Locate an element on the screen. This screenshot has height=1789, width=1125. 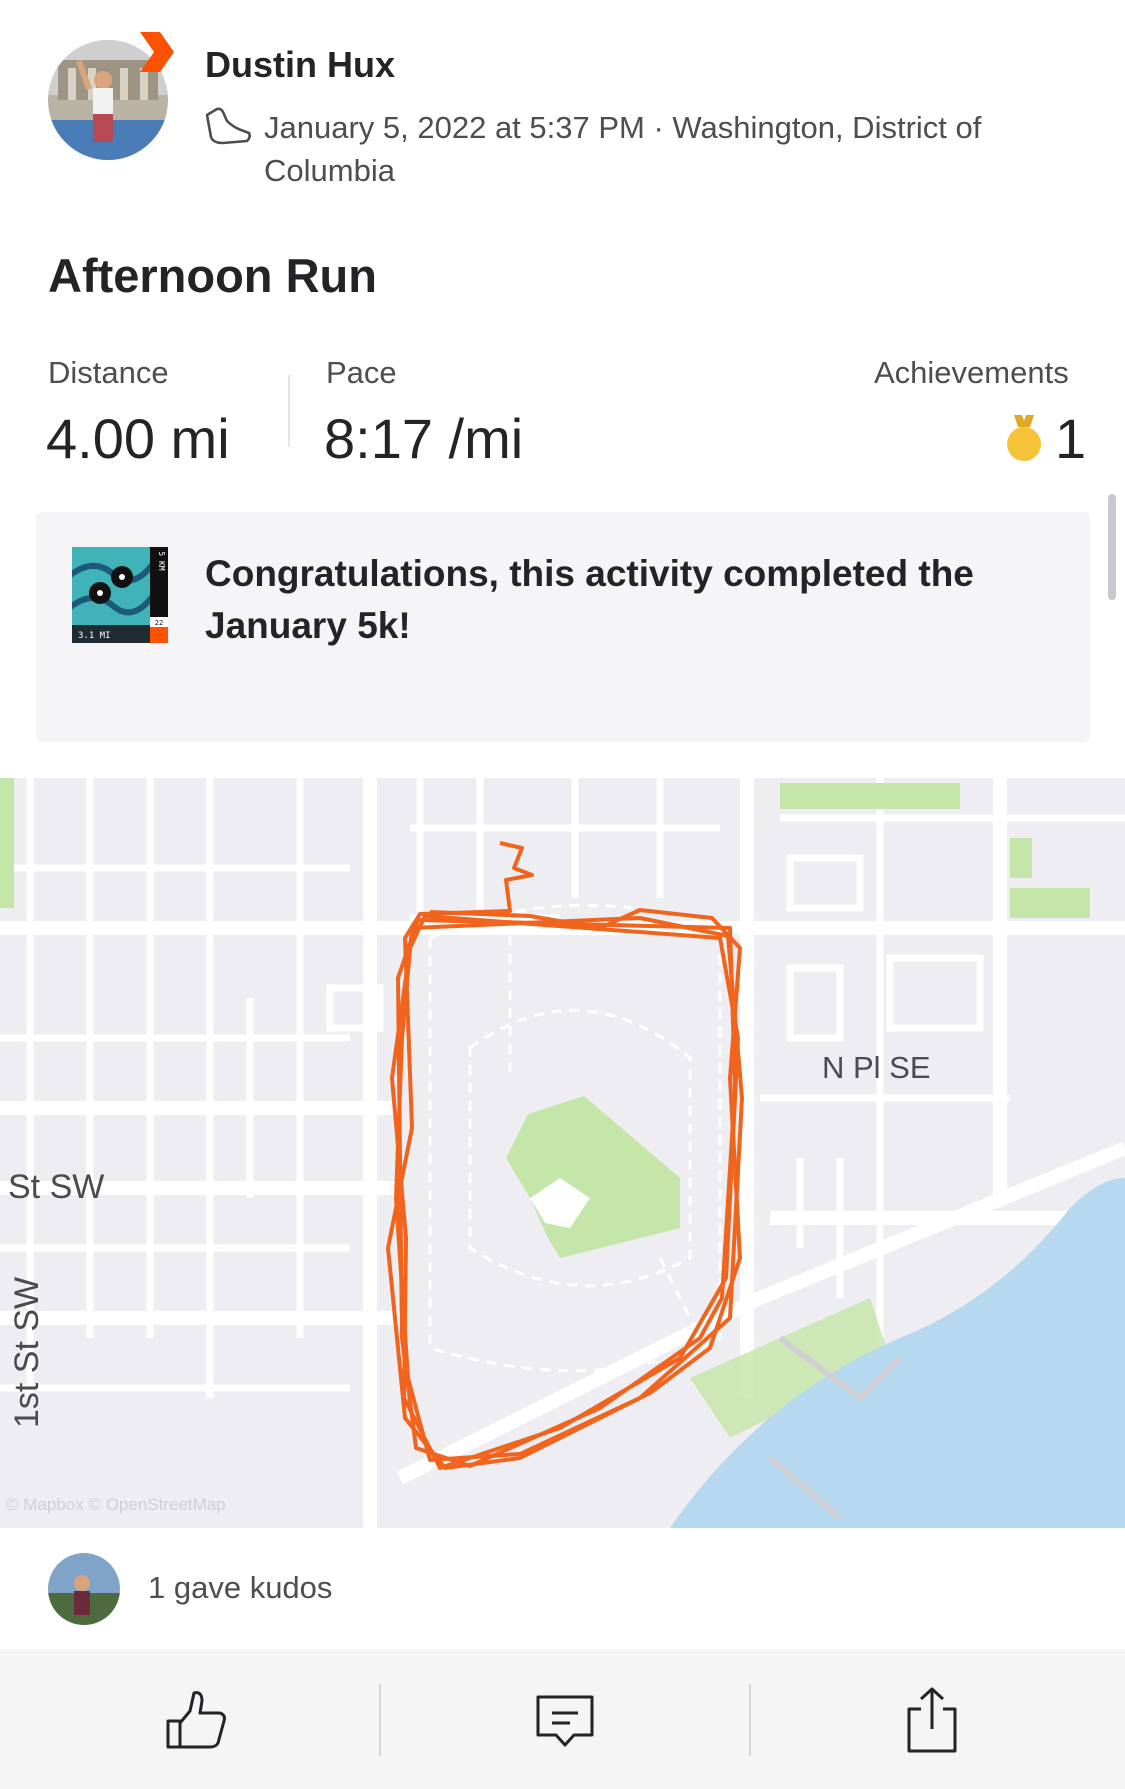
kudos-count: 1 gave kudos is located at coordinates (240, 1588).